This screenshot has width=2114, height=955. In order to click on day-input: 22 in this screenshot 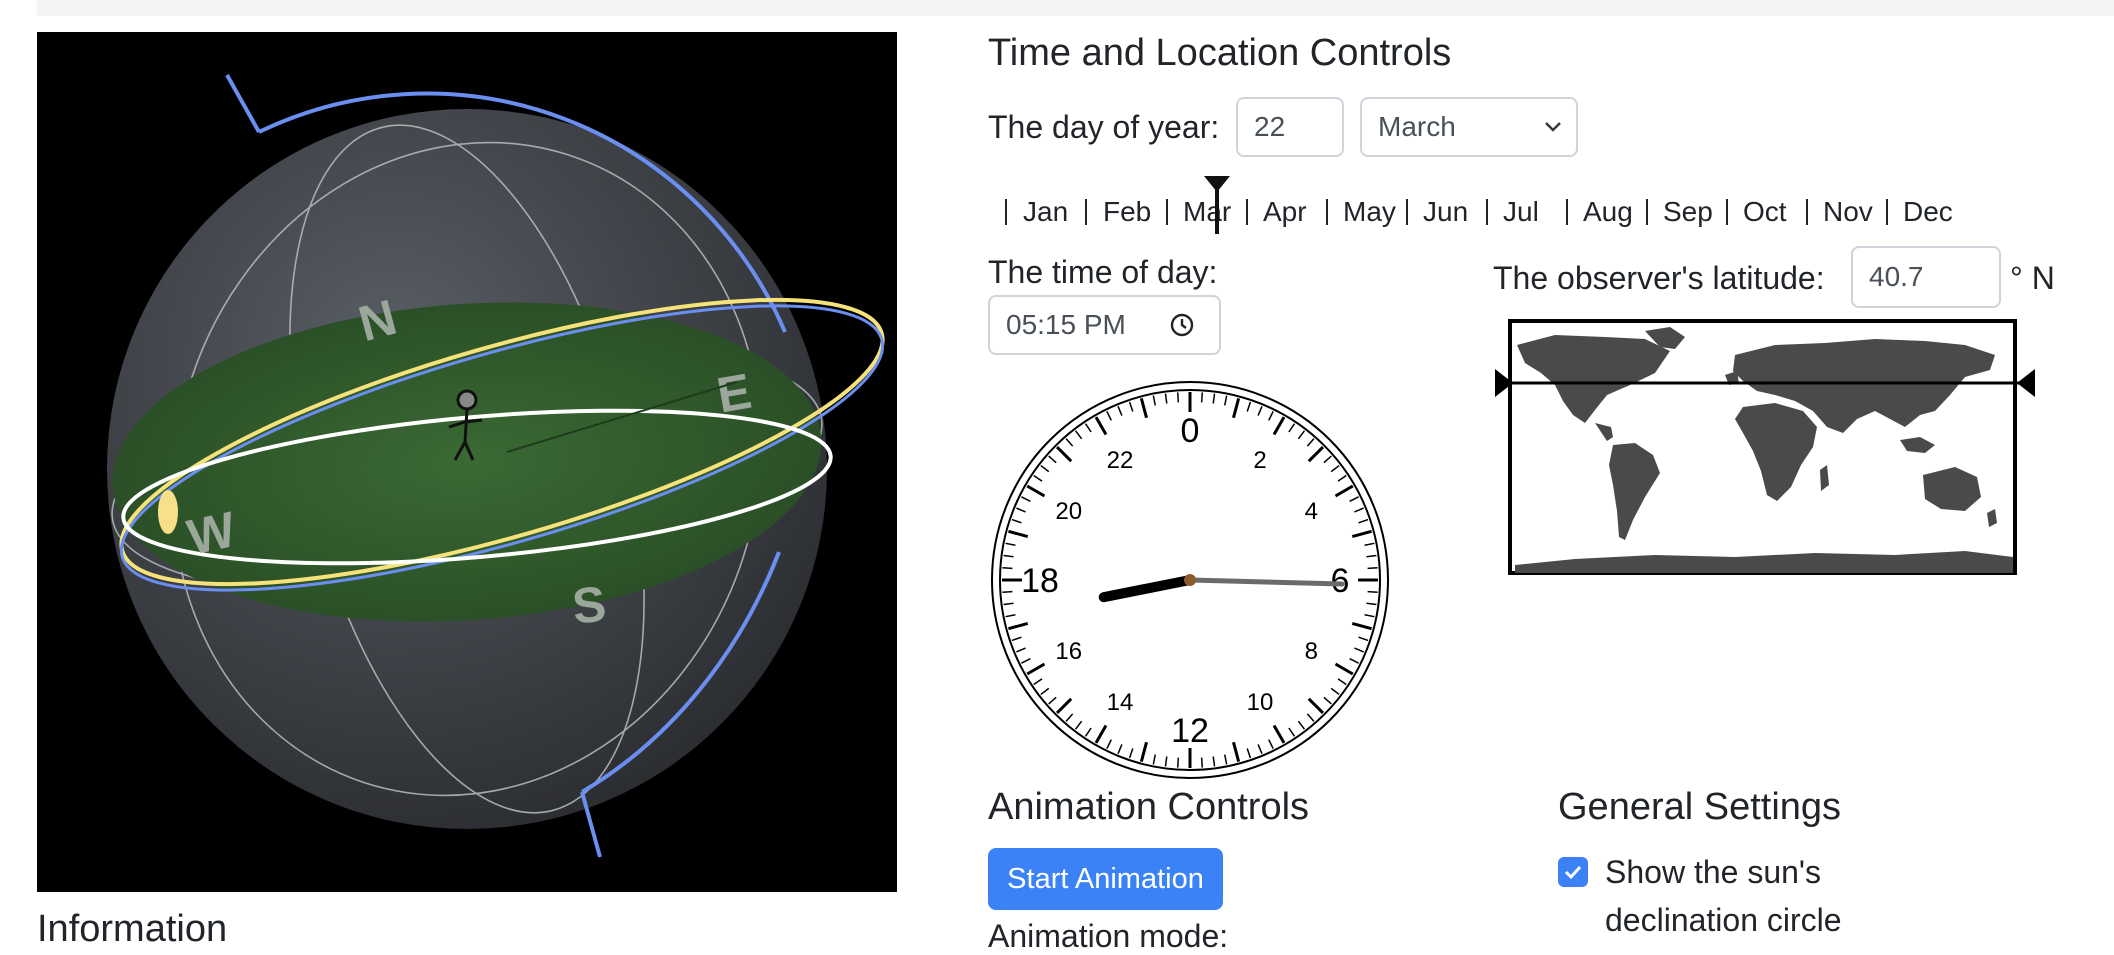, I will do `click(1290, 127)`.